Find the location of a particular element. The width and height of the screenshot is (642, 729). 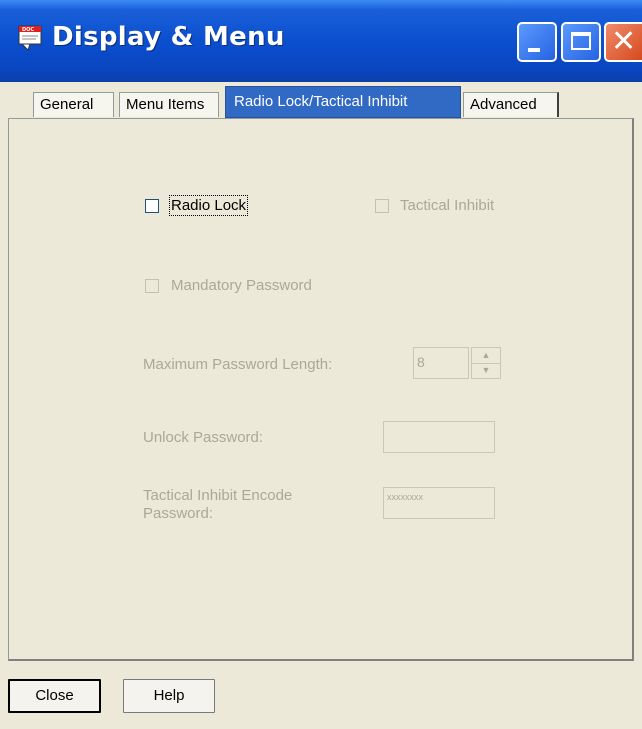

mandatory-password-label: Mandatory Password is located at coordinates (241, 285).